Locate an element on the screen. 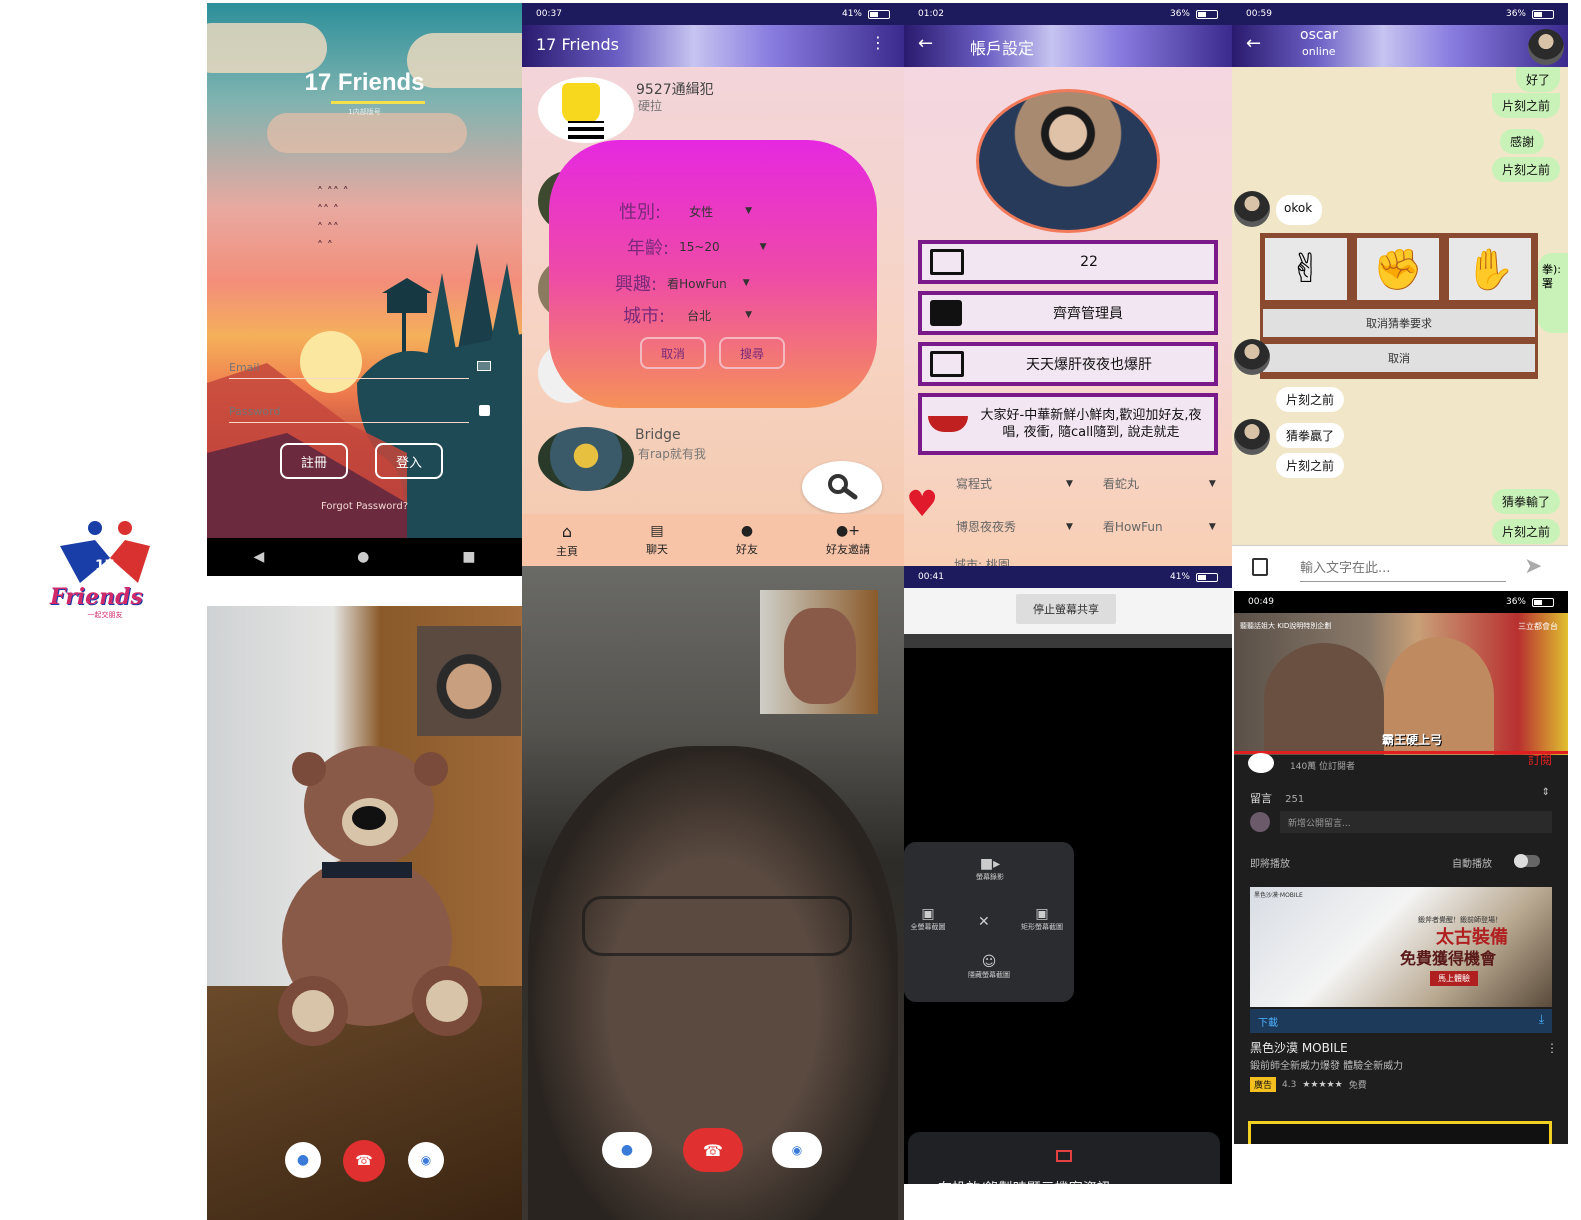  cancel-rps-request-button: 取消猜拳要求 is located at coordinates (1399, 323).